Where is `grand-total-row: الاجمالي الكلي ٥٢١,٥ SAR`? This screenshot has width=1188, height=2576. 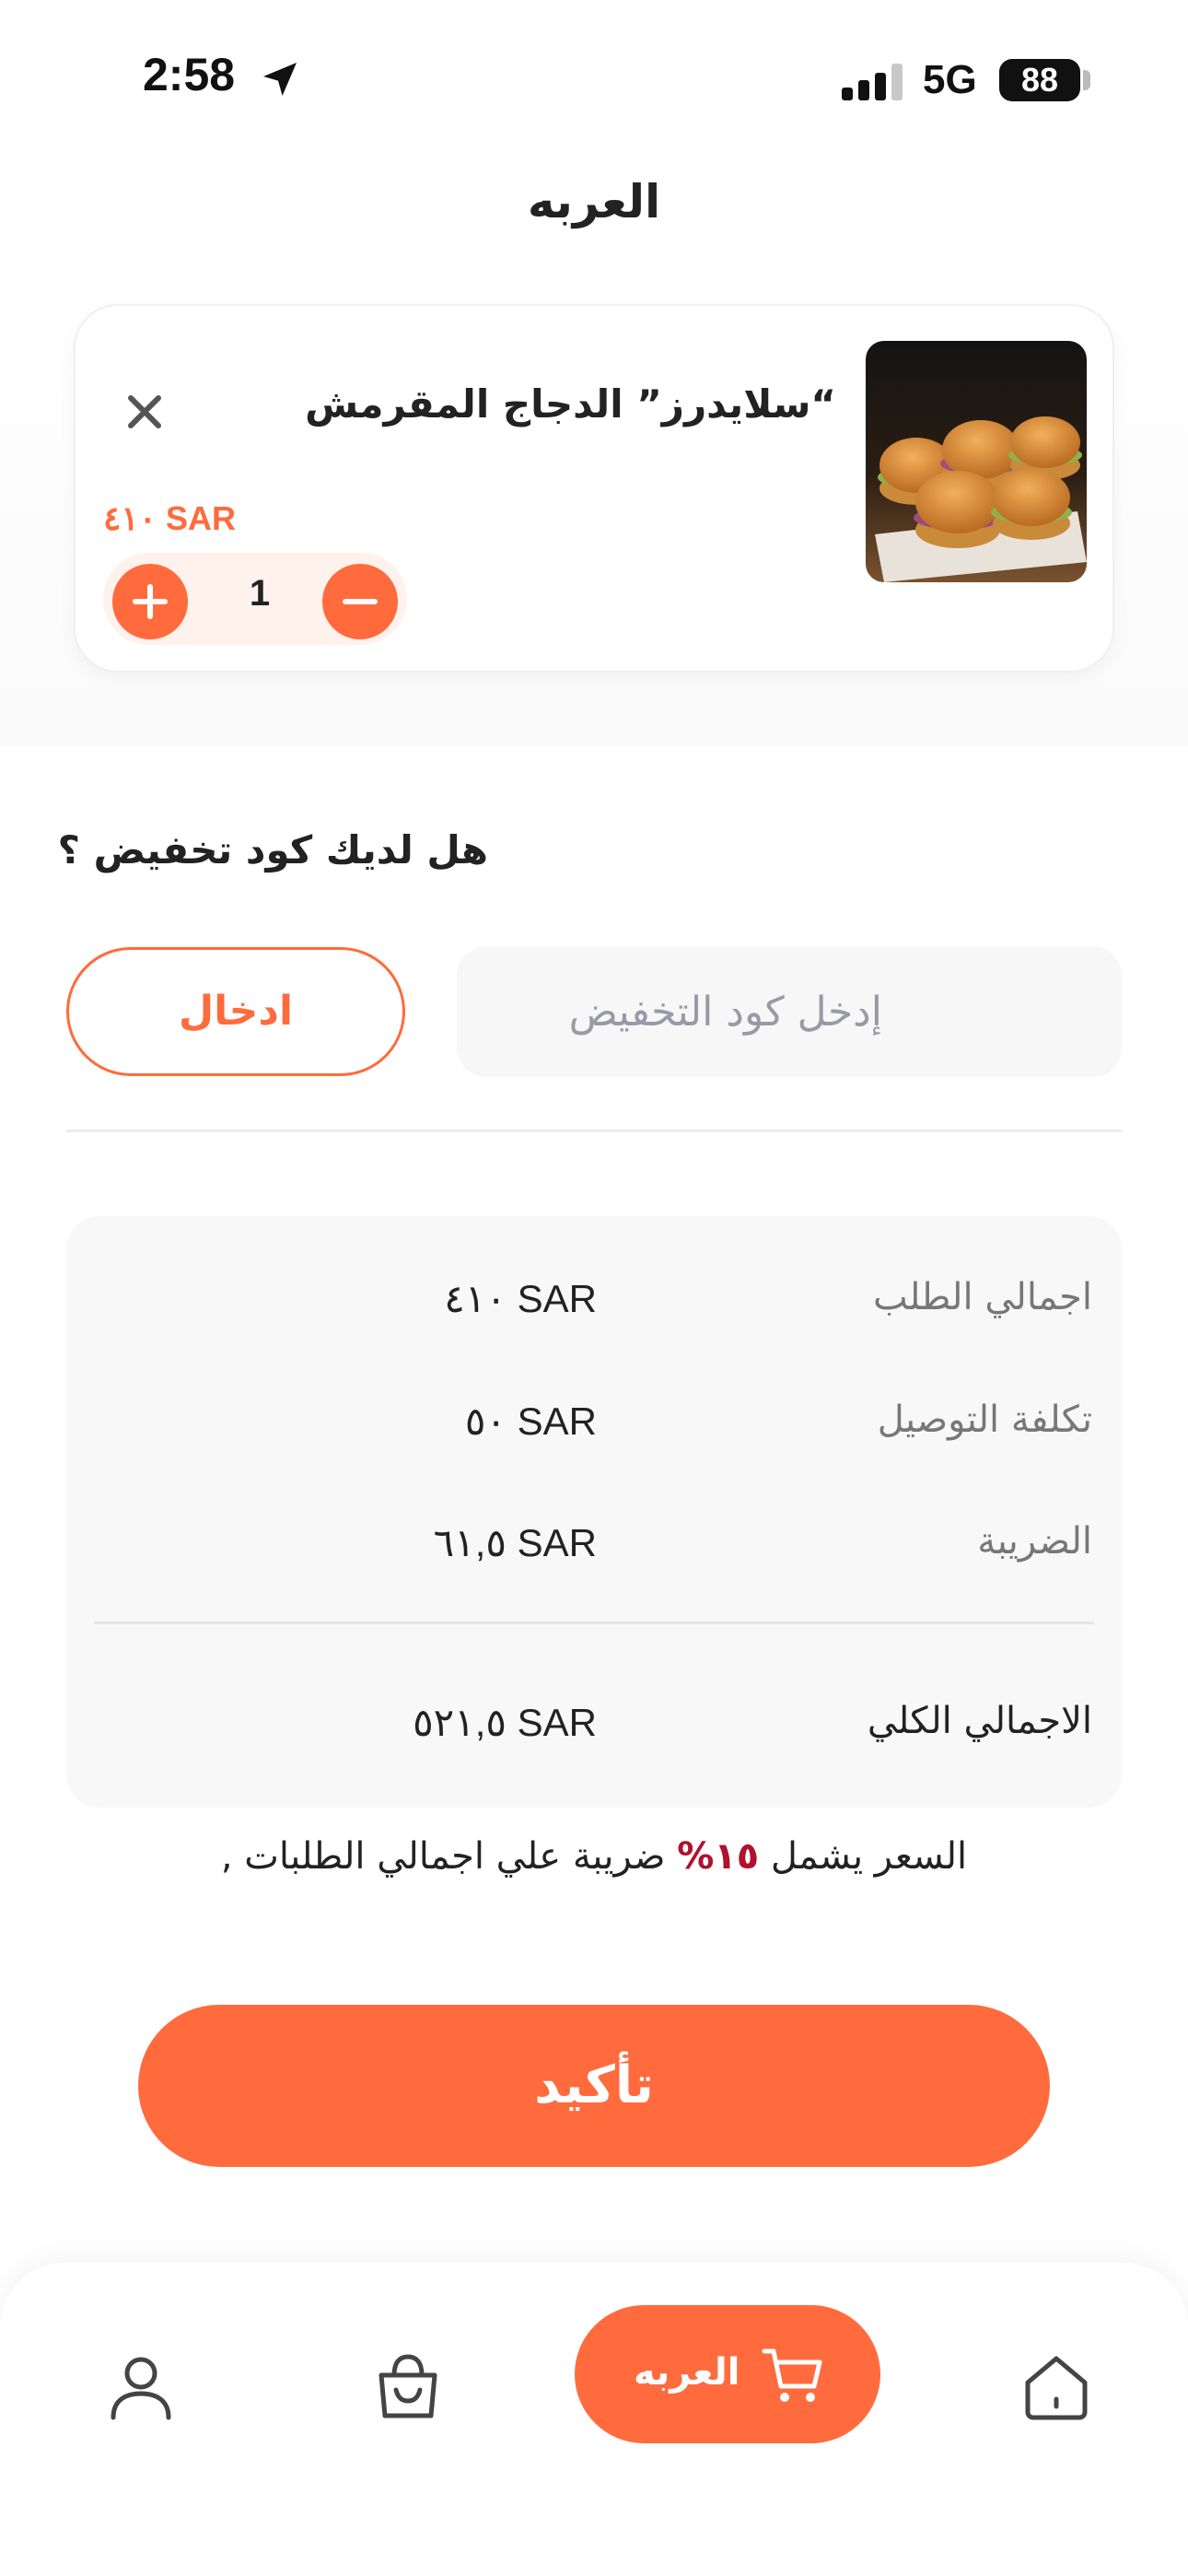 grand-total-row: الاجمالي الكلي ٥٢١,٥ SAR is located at coordinates (594, 1723).